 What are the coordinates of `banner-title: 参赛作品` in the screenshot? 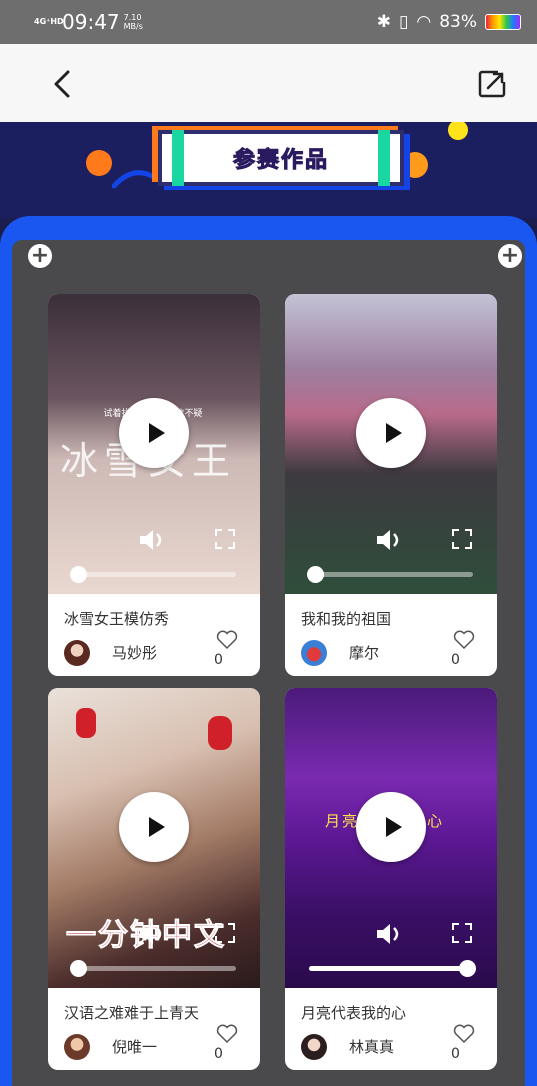 It's located at (280, 161).